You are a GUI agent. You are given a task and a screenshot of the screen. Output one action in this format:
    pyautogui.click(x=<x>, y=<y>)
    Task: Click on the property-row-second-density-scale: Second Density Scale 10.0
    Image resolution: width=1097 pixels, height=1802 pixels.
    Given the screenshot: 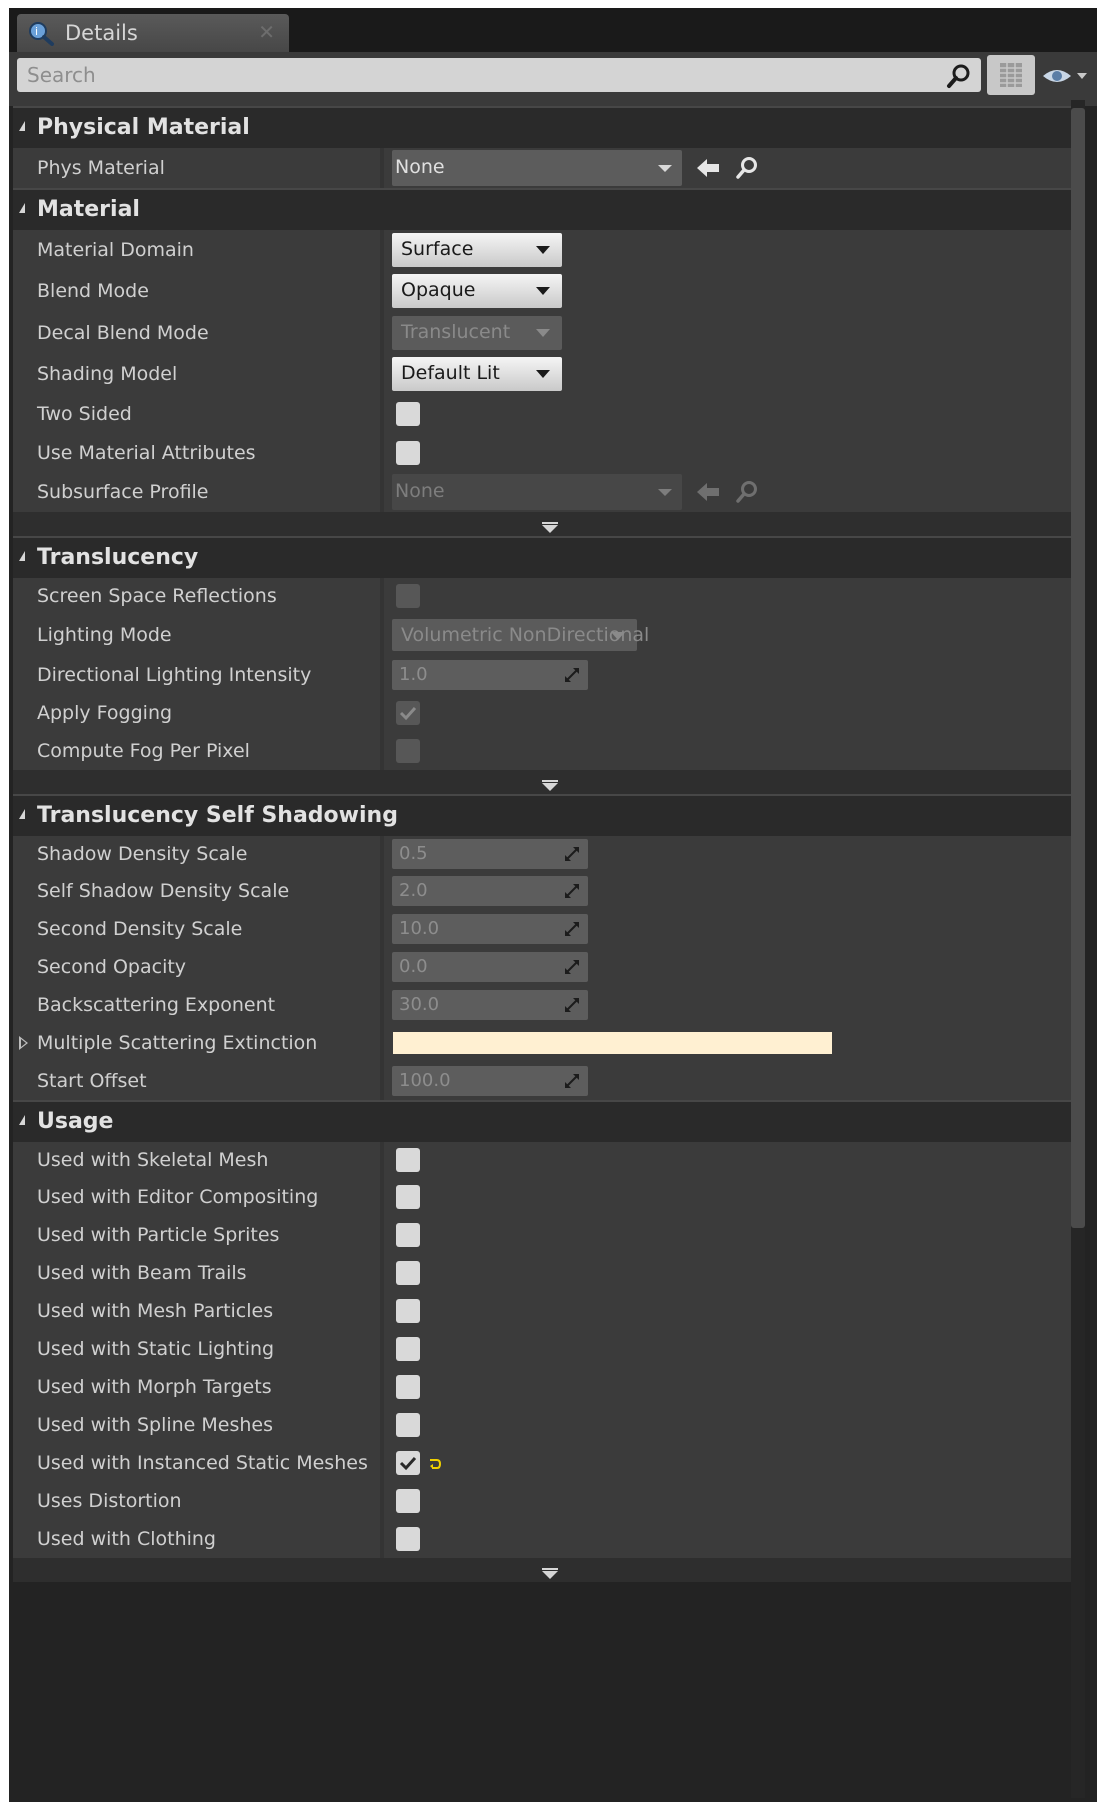 What is the action you would take?
    pyautogui.click(x=542, y=929)
    